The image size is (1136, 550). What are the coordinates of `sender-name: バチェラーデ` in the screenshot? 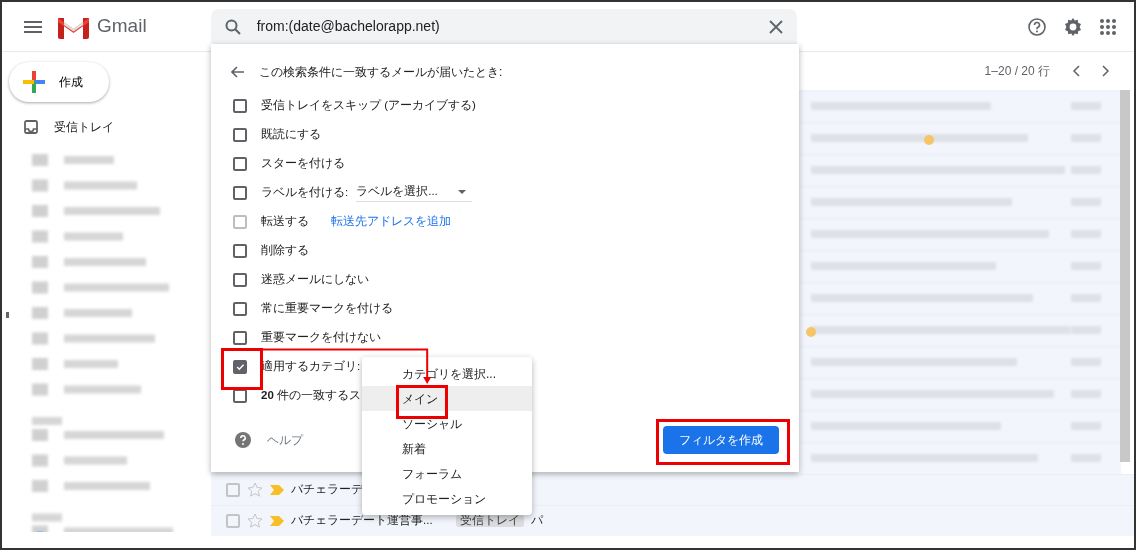 It's located at (327, 490).